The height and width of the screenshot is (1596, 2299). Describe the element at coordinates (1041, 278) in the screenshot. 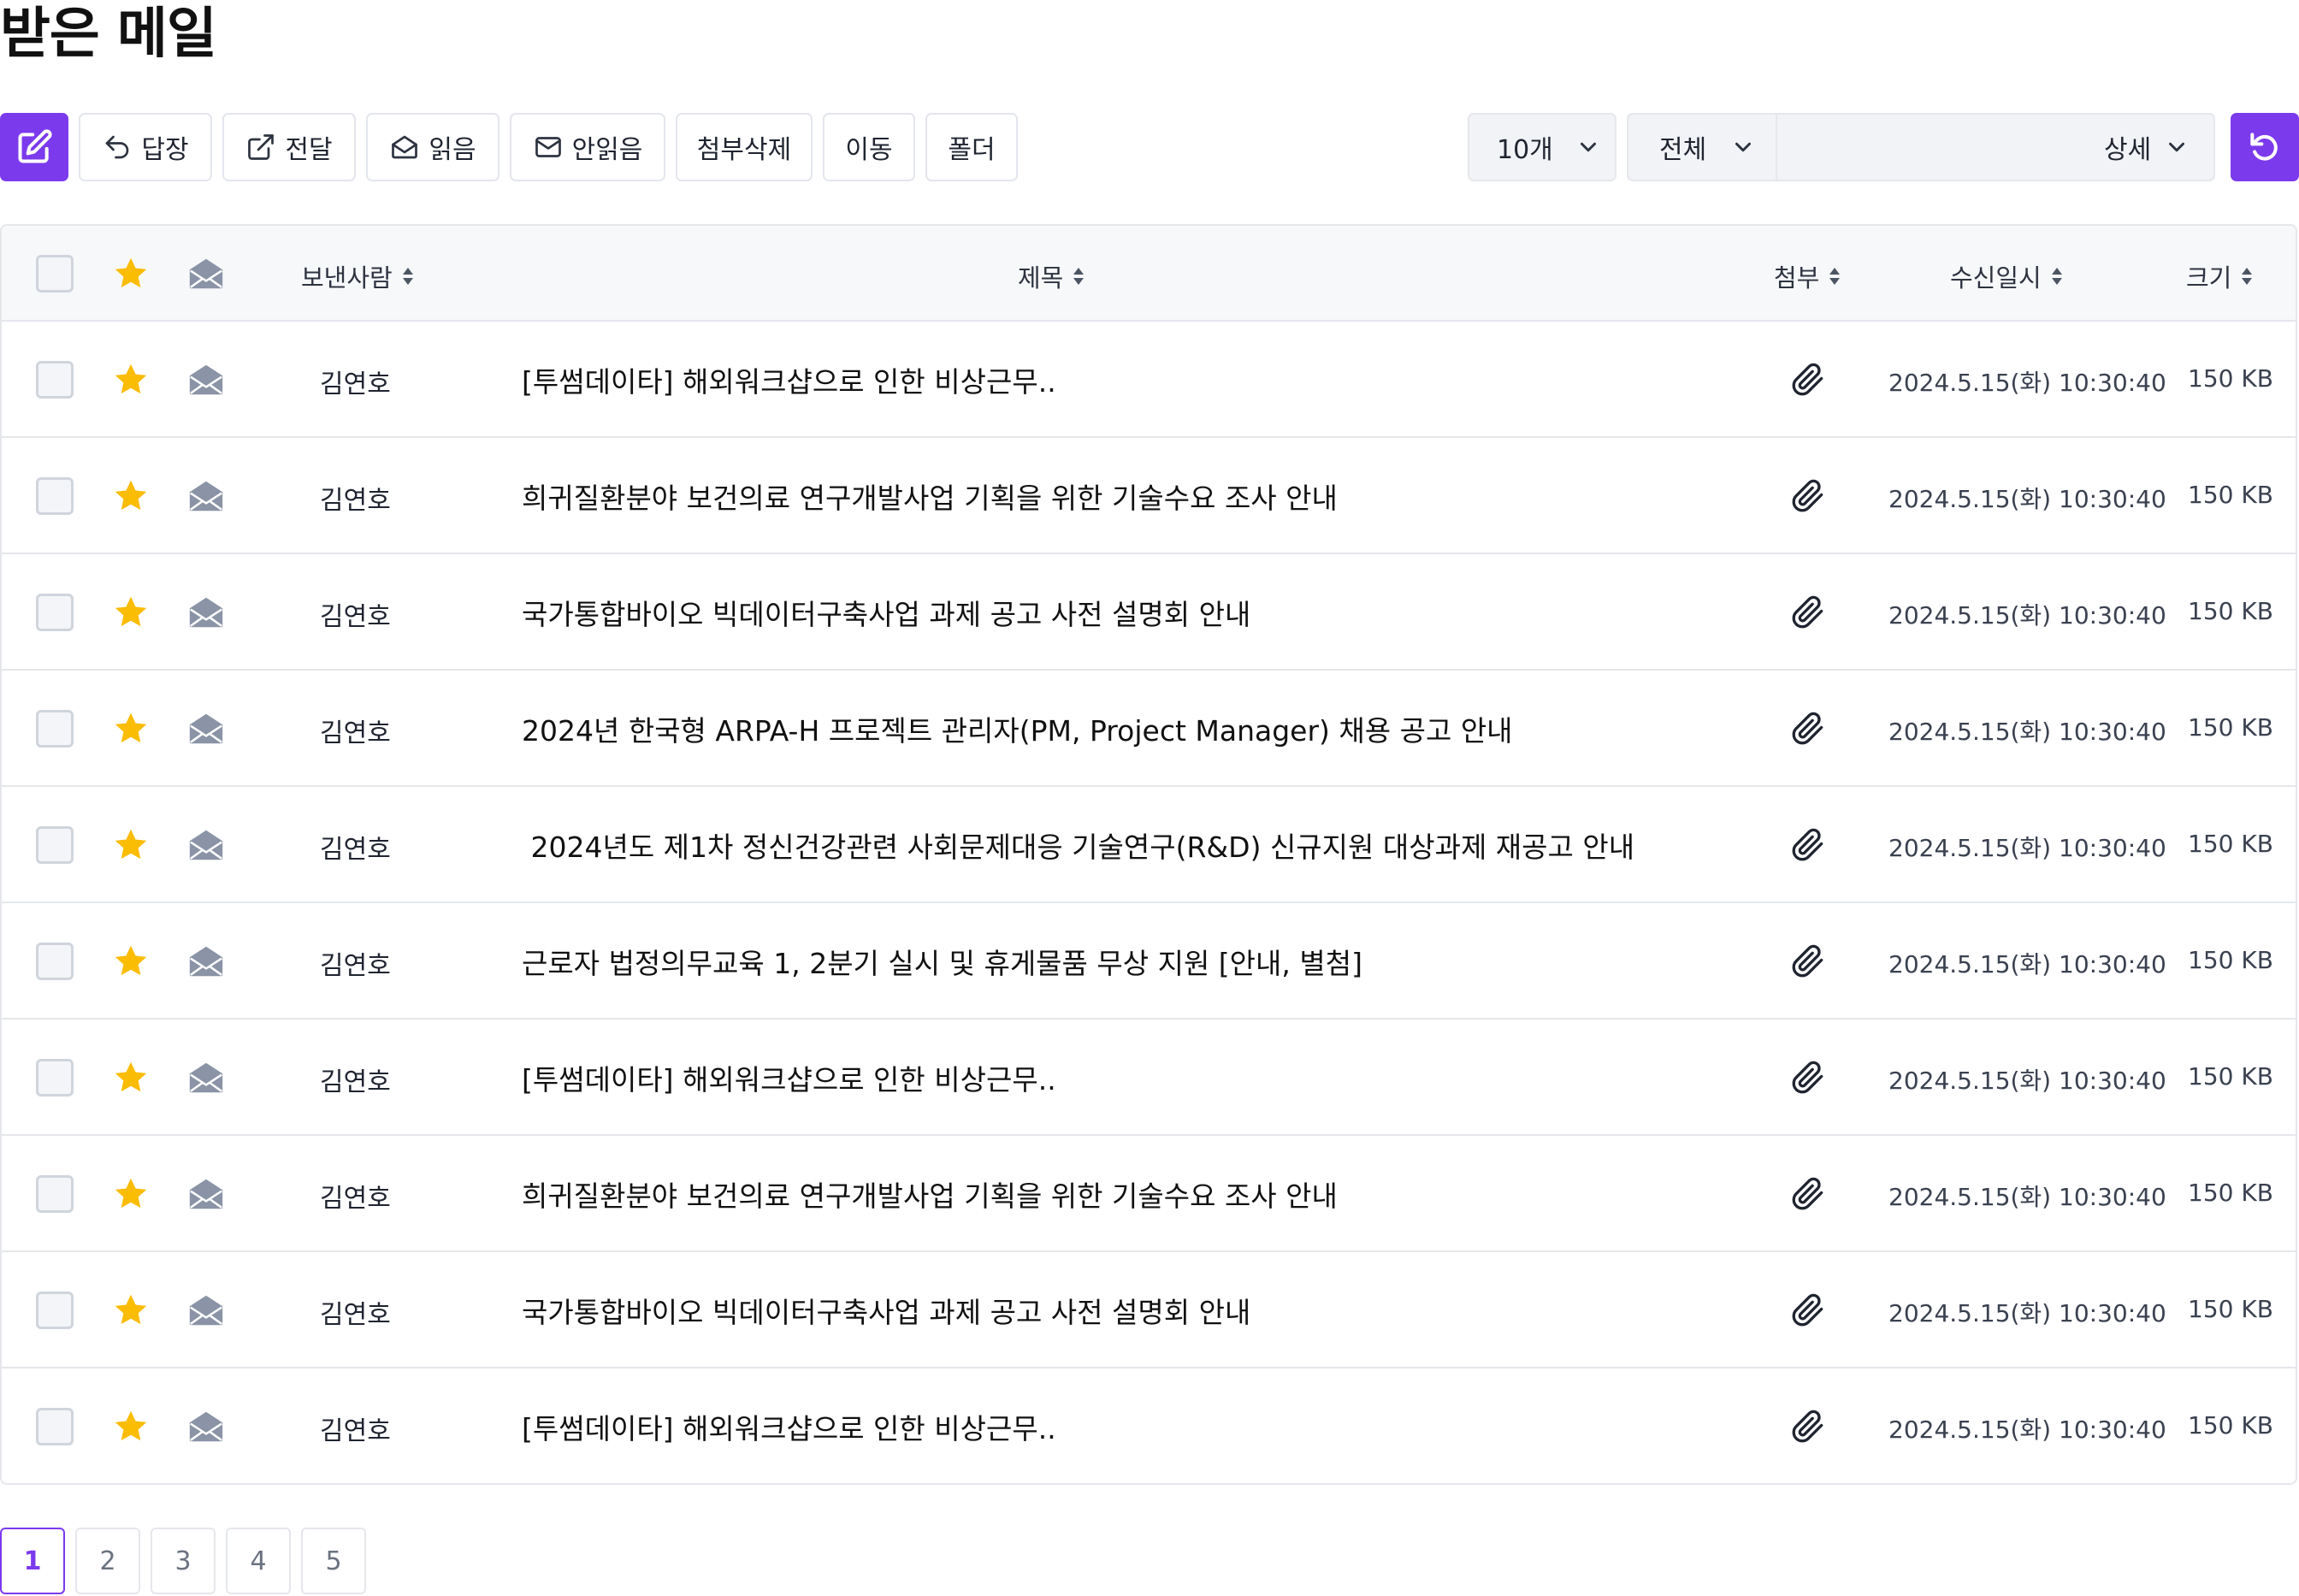

I see `column-subject-label: 제목` at that location.